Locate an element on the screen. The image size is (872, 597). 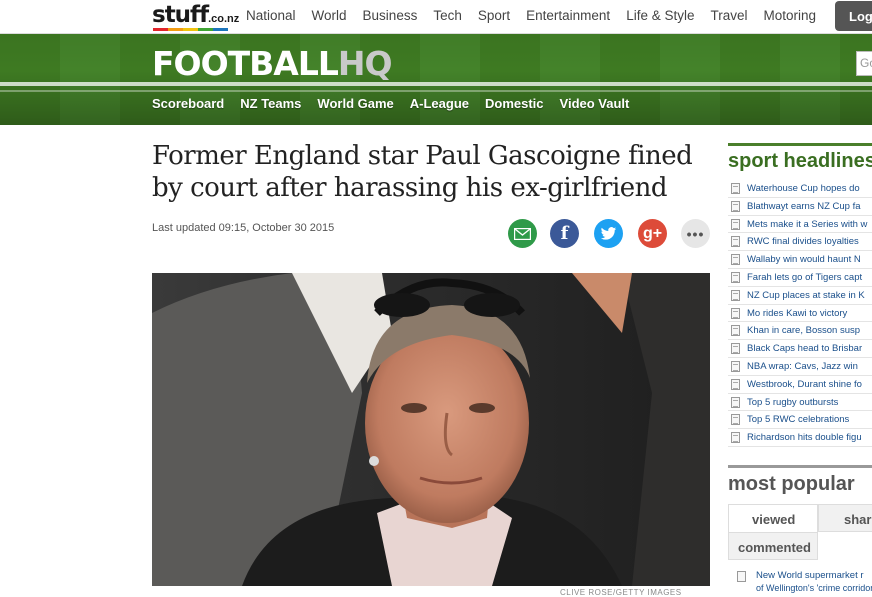
headline-link: Khan in care, Bosson susp is located at coordinates (803, 330).